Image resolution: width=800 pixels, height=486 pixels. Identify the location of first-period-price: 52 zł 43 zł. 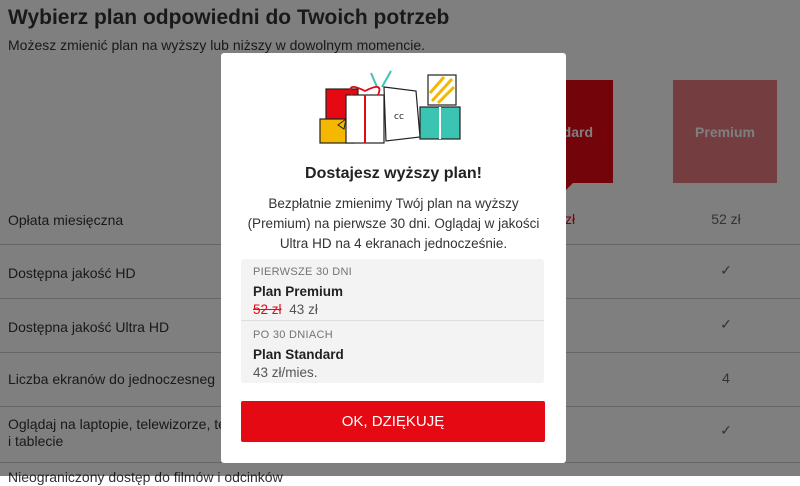
(395, 309).